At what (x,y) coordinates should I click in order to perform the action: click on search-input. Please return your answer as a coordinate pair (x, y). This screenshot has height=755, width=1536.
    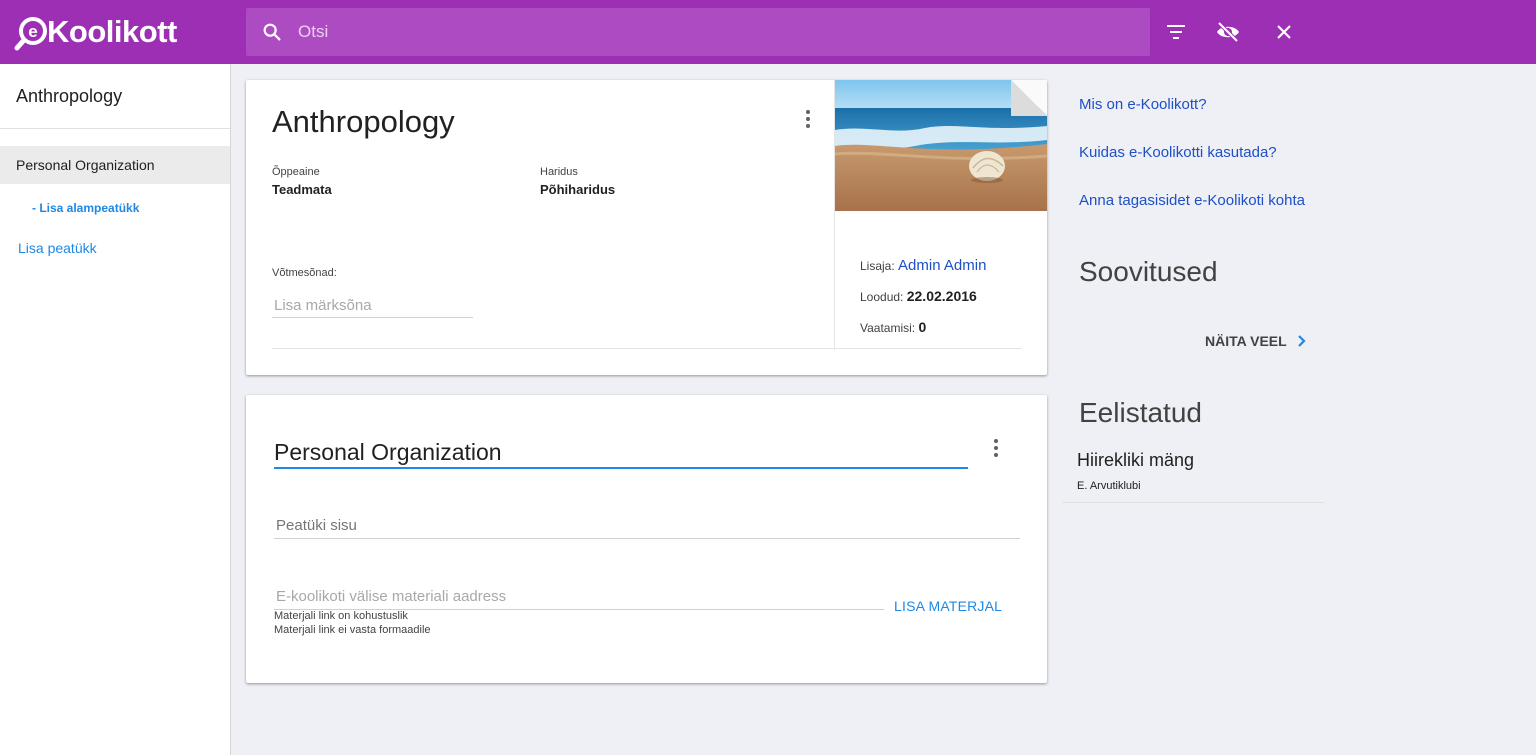
    Looking at the image, I should click on (698, 32).